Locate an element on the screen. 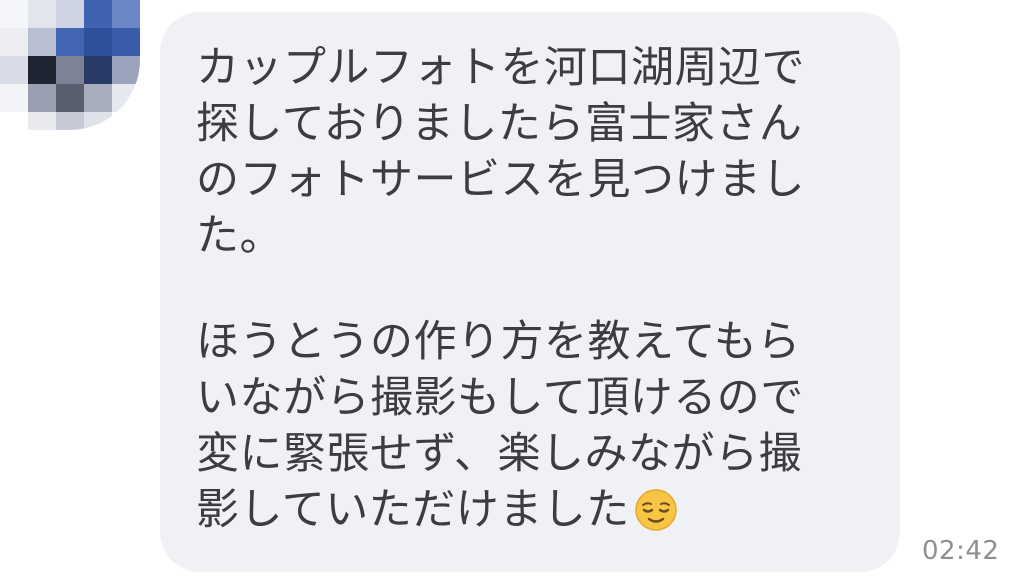 The height and width of the screenshot is (587, 1024). message-line: いながら撮影もして頂けるので is located at coordinates (500, 398).